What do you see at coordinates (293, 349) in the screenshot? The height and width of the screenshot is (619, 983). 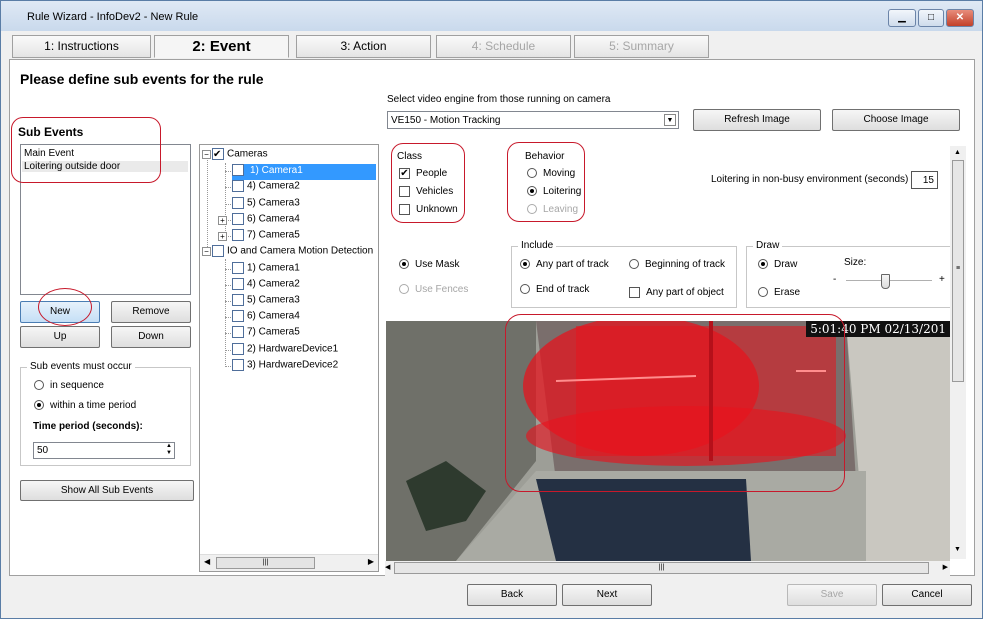 I see `io-device-label: 2) HardwareDevice1` at bounding box center [293, 349].